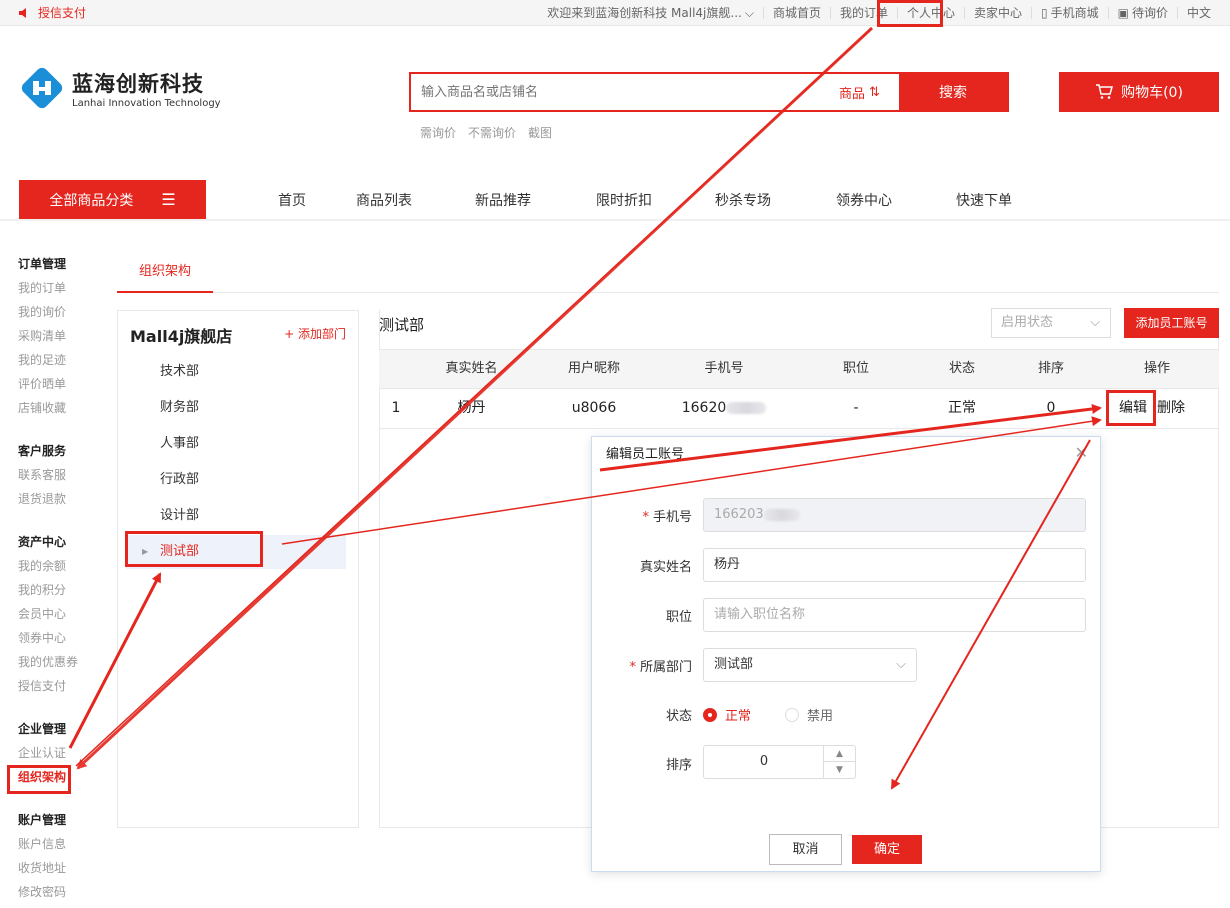 This screenshot has height=908, width=1230. I want to click on shop-name: Mall4j旗舰店, so click(181, 336).